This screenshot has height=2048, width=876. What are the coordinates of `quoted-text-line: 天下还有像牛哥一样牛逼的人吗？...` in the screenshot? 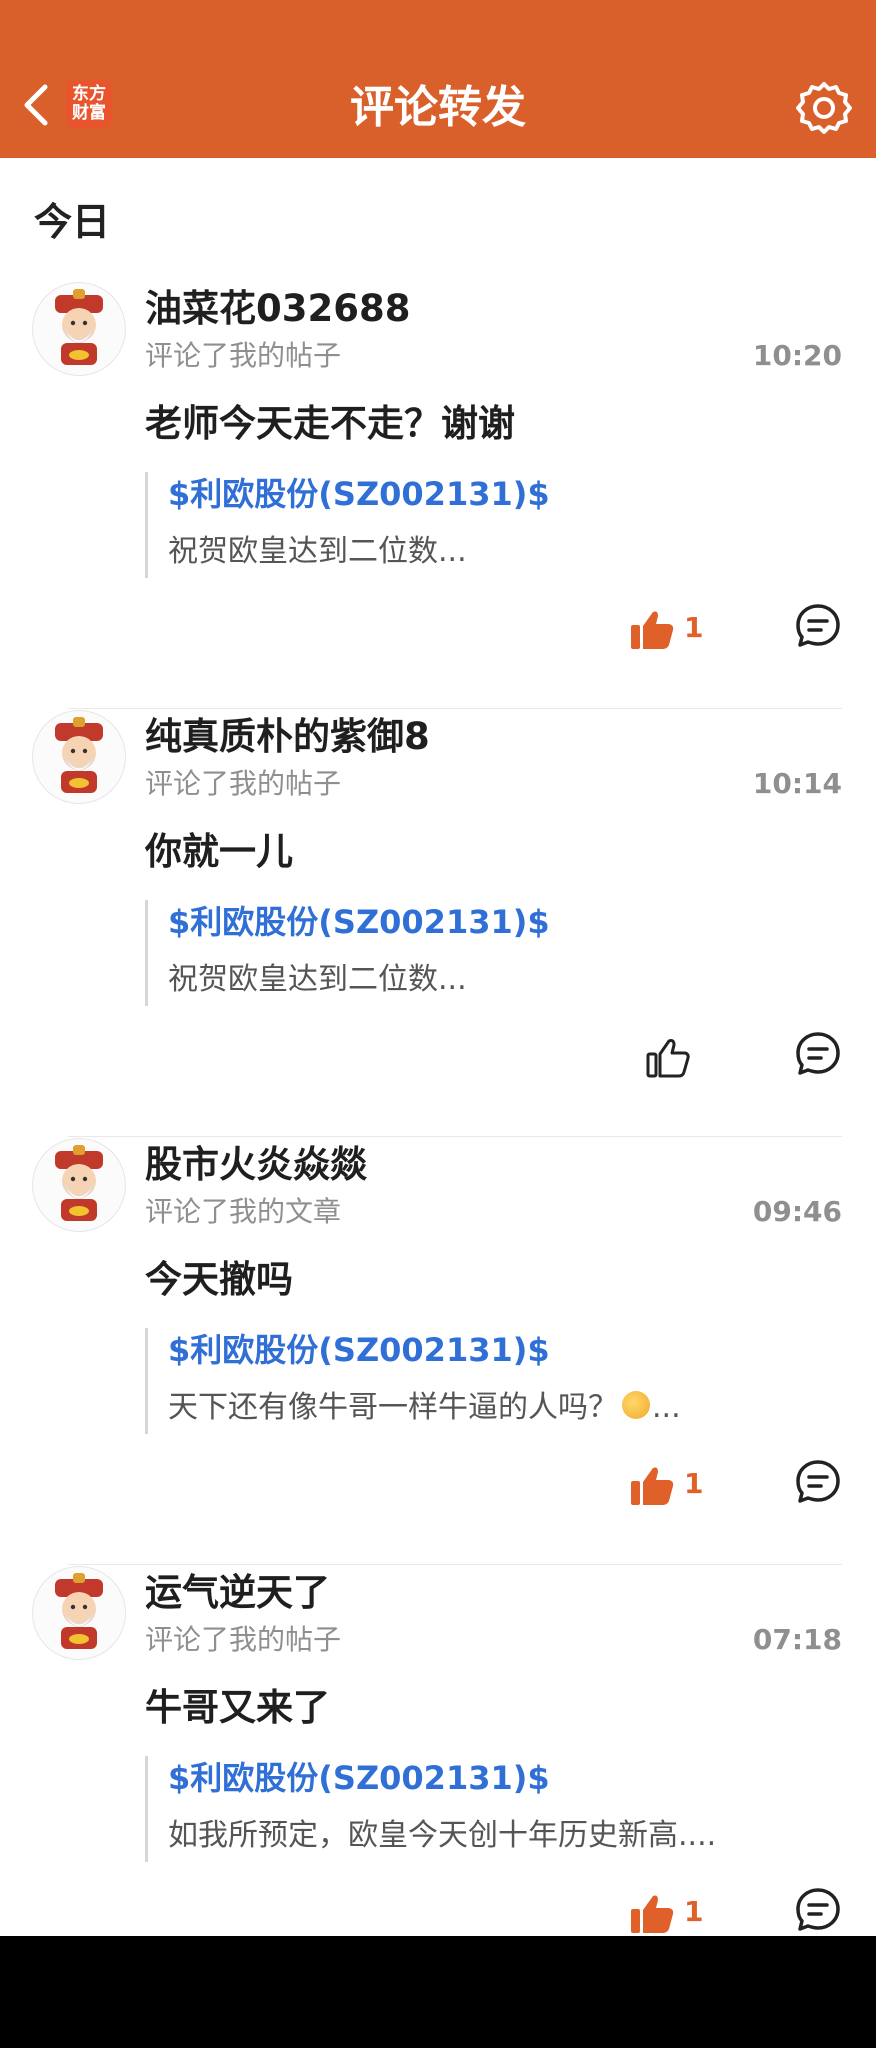 It's located at (424, 1408).